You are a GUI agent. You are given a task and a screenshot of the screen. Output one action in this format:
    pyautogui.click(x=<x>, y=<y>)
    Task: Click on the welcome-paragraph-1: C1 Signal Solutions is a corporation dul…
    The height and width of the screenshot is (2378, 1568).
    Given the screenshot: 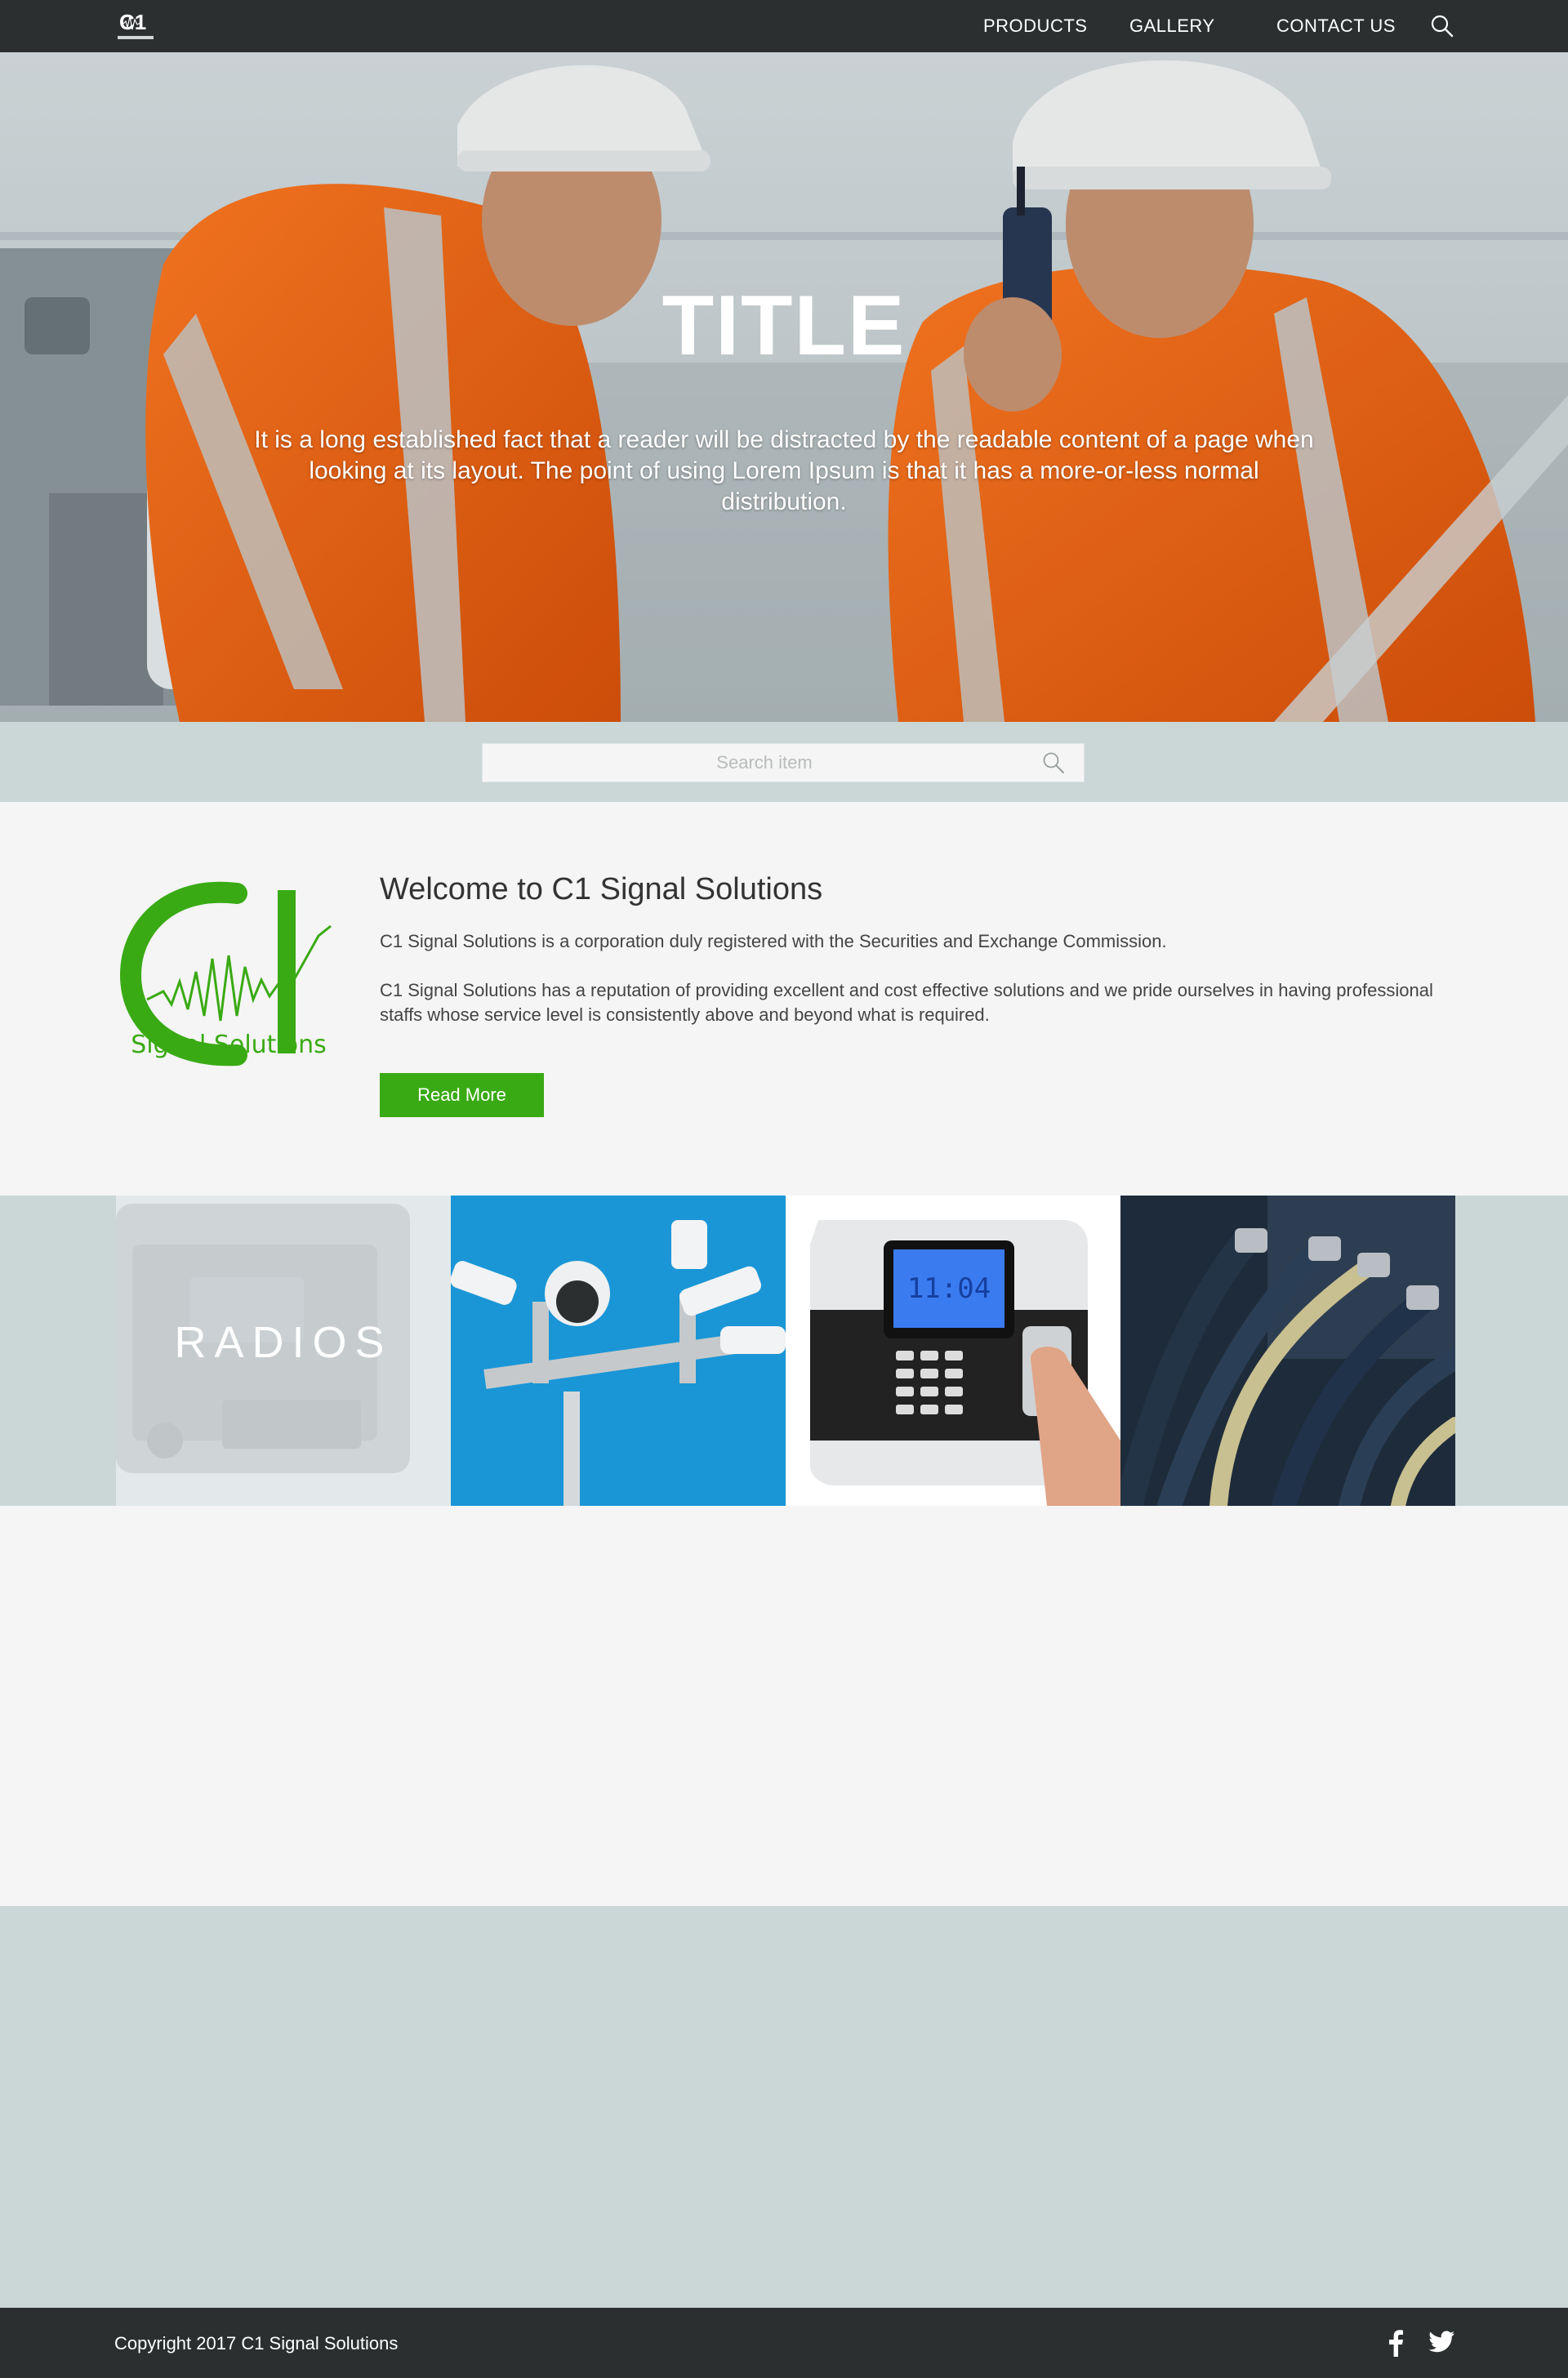 What is the action you would take?
    pyautogui.click(x=773, y=941)
    